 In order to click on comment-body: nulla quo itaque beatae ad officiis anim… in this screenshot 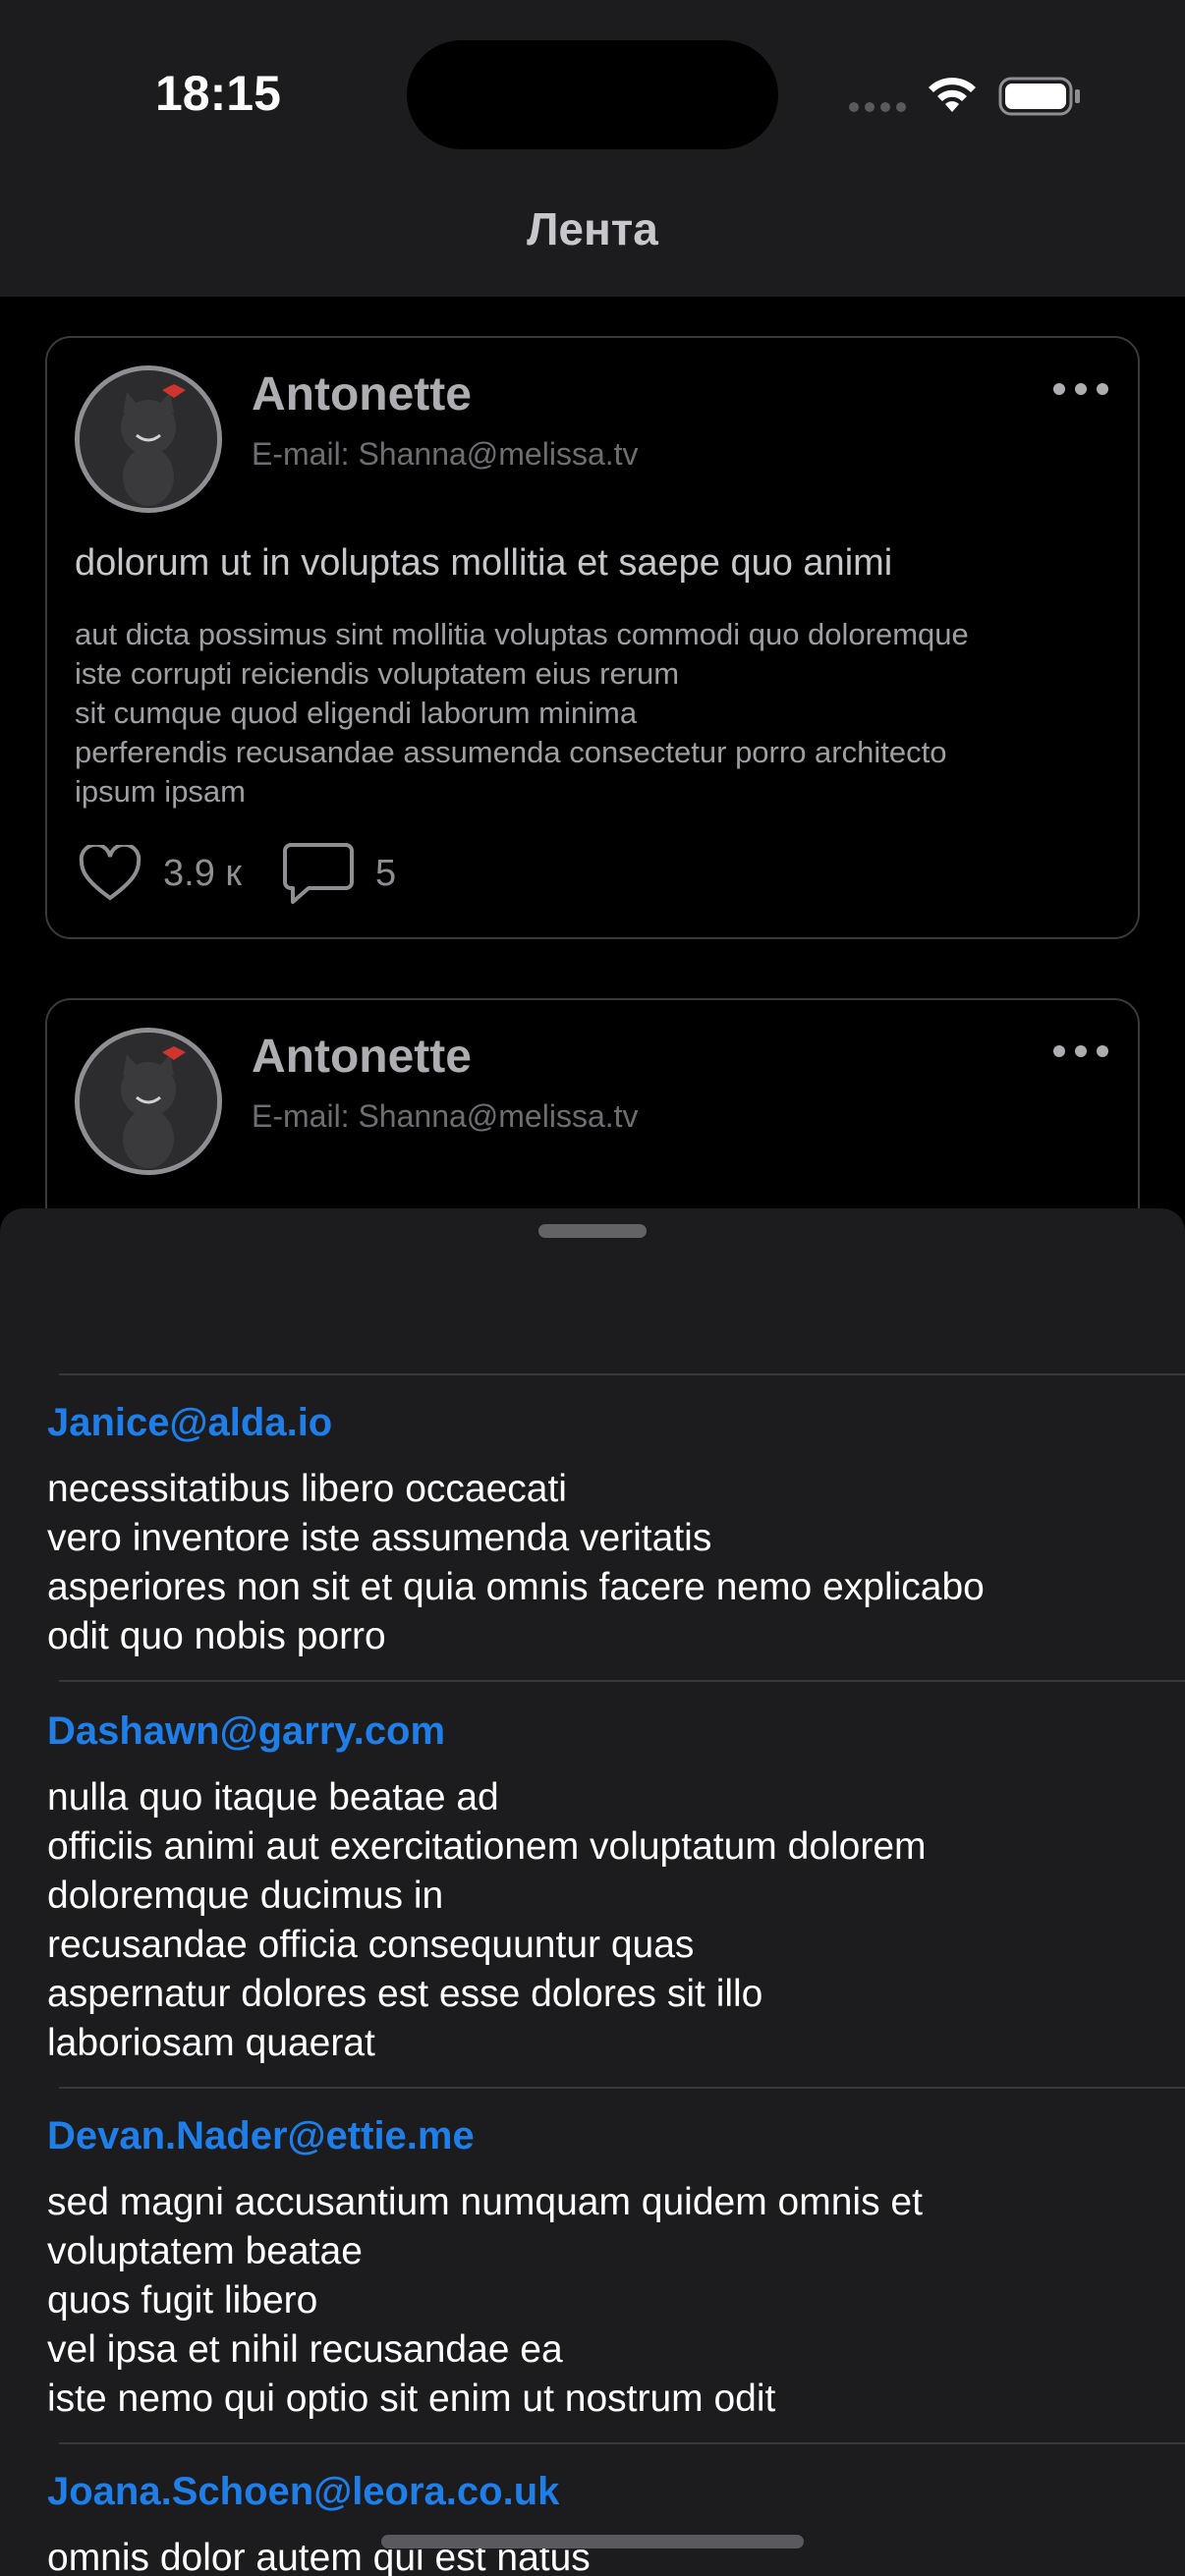, I will do `click(487, 1920)`.